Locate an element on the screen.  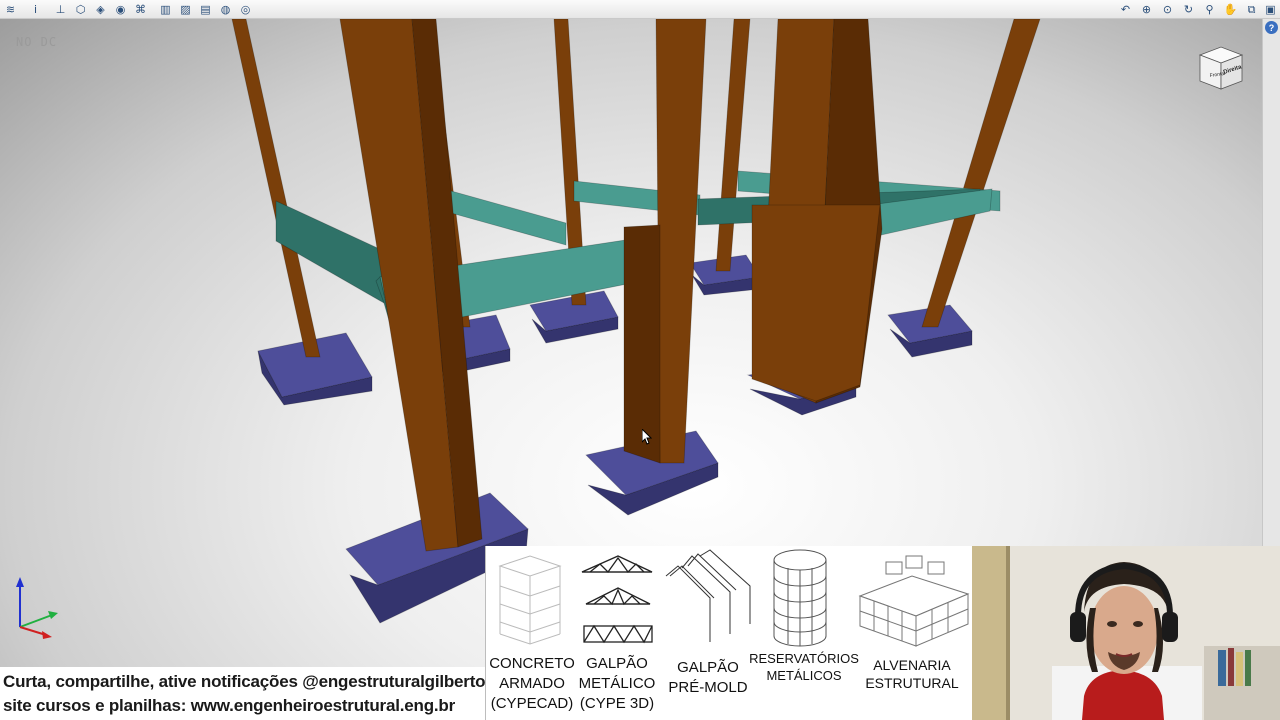
course-galpao-premold: GALPÃO PRÉ-MOLD is located at coordinates (708, 633).